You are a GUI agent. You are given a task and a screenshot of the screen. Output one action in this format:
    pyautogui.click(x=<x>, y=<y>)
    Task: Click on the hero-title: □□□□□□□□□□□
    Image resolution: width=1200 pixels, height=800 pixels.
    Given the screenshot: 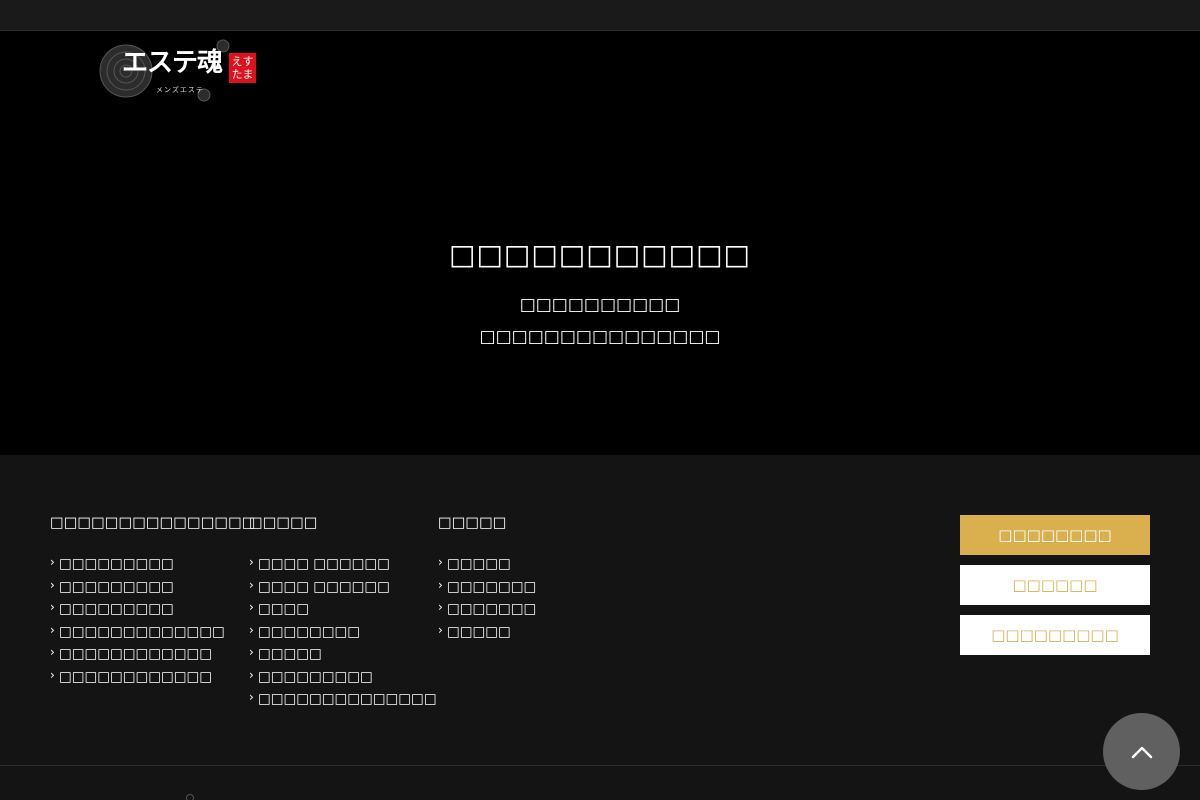 What is the action you would take?
    pyautogui.click(x=599, y=254)
    